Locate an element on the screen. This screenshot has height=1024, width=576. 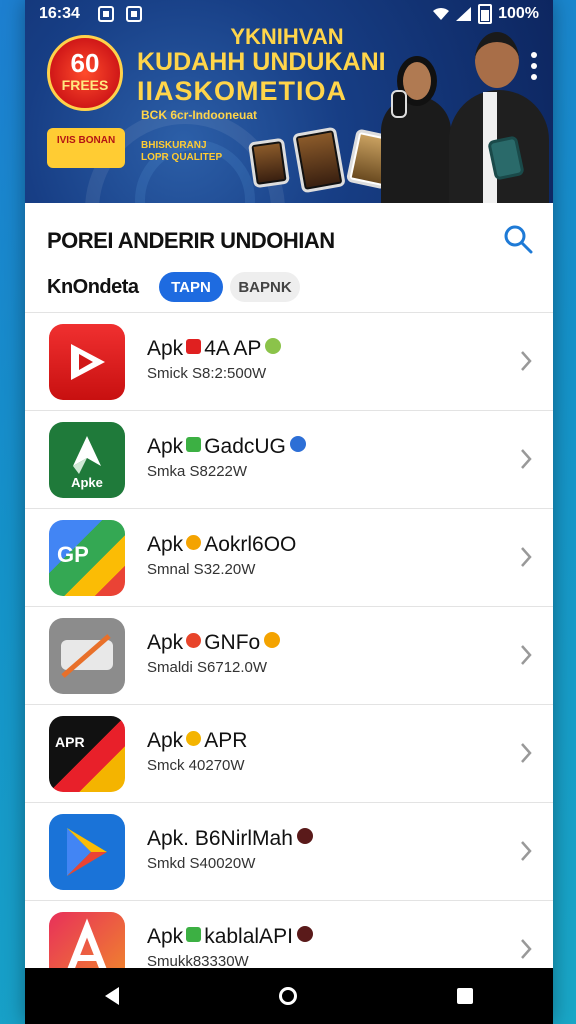
more-options-icon is located at coordinates (534, 66).